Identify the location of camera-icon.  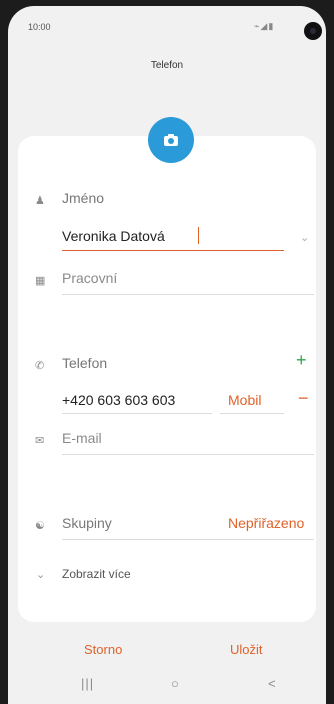
(171, 140).